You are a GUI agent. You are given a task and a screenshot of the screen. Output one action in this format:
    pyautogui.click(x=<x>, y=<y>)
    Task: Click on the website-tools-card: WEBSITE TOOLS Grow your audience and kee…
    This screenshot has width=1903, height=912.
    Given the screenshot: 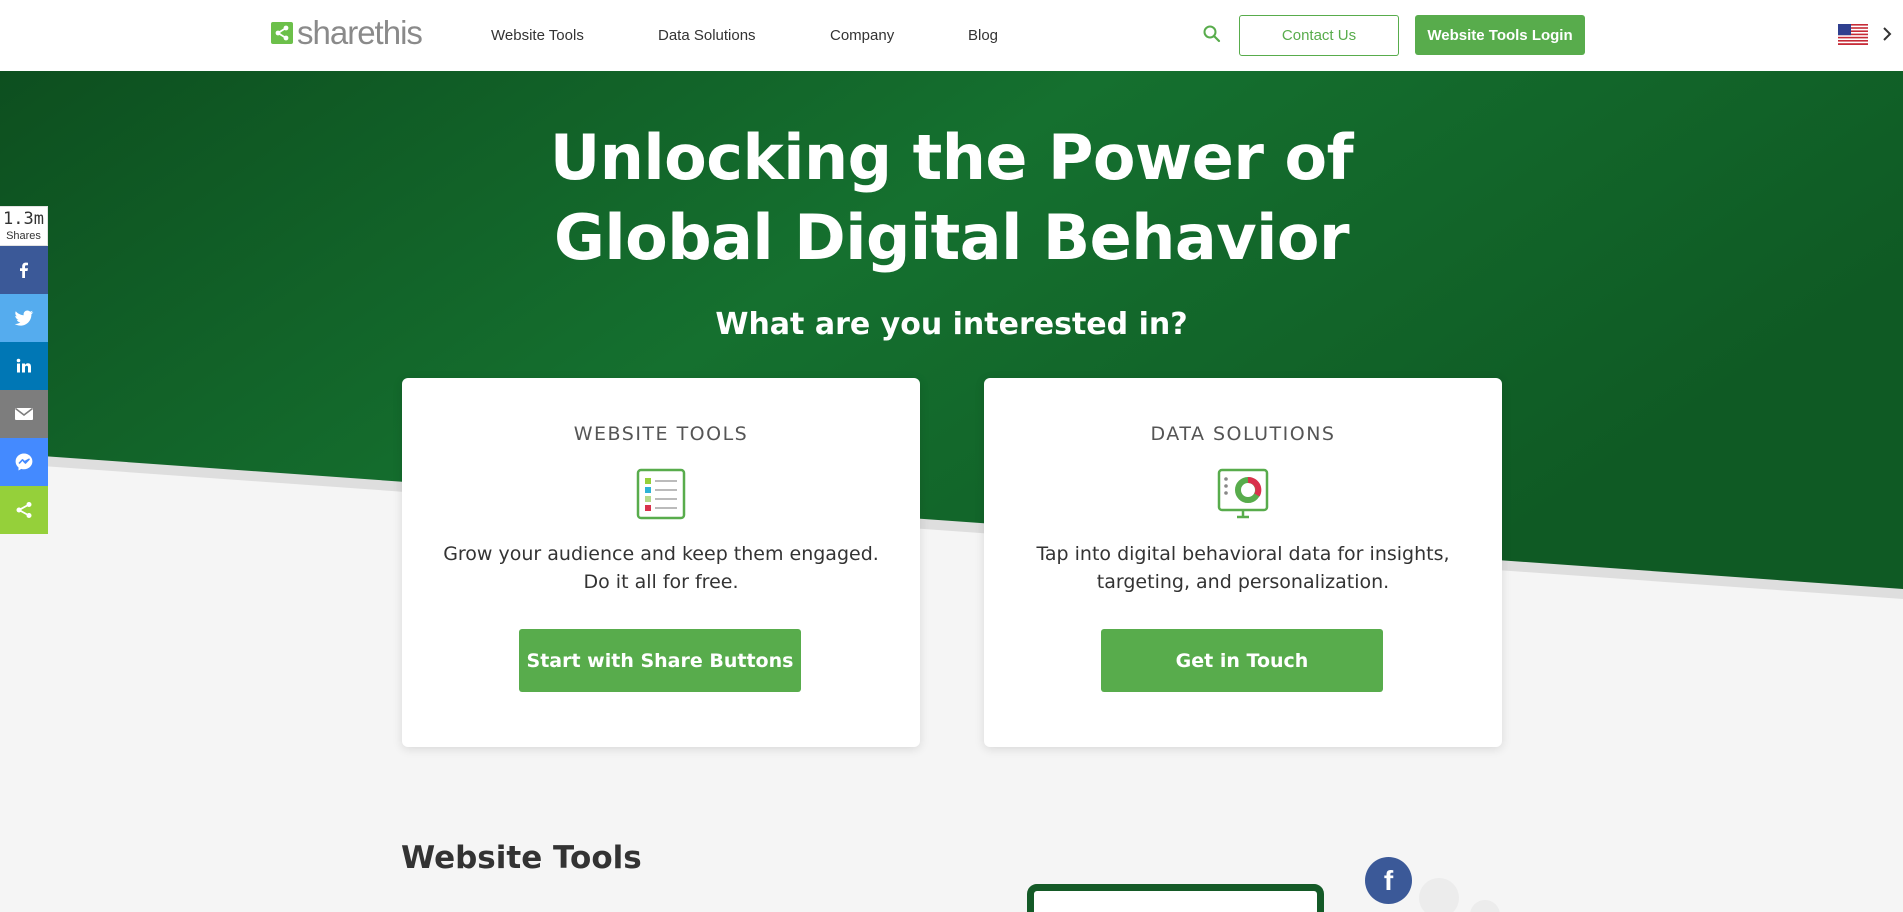 What is the action you would take?
    pyautogui.click(x=661, y=562)
    